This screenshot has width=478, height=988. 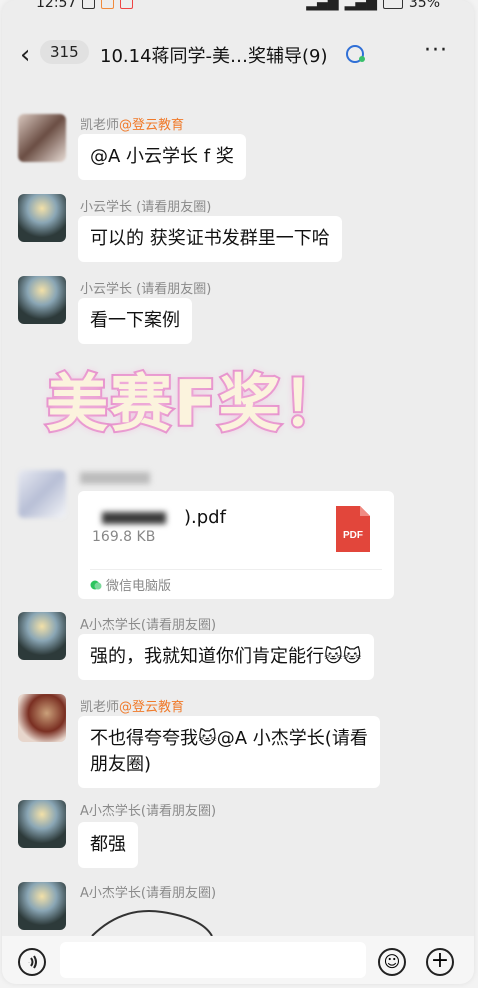 I want to click on voice-room-icon, so click(x=356, y=54).